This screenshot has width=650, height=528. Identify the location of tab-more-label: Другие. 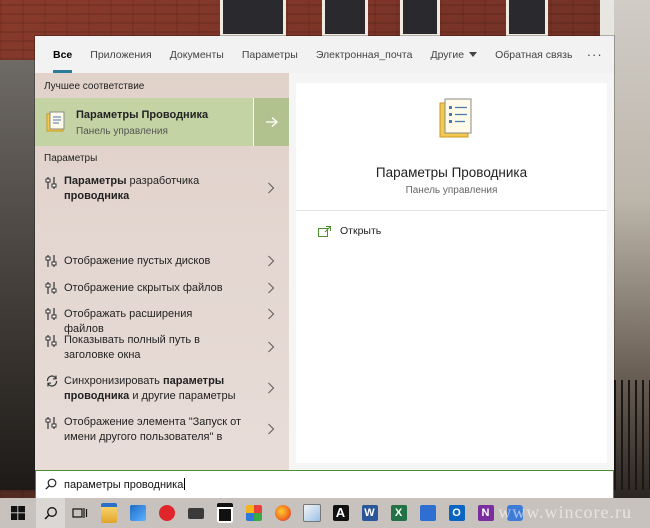
(447, 54).